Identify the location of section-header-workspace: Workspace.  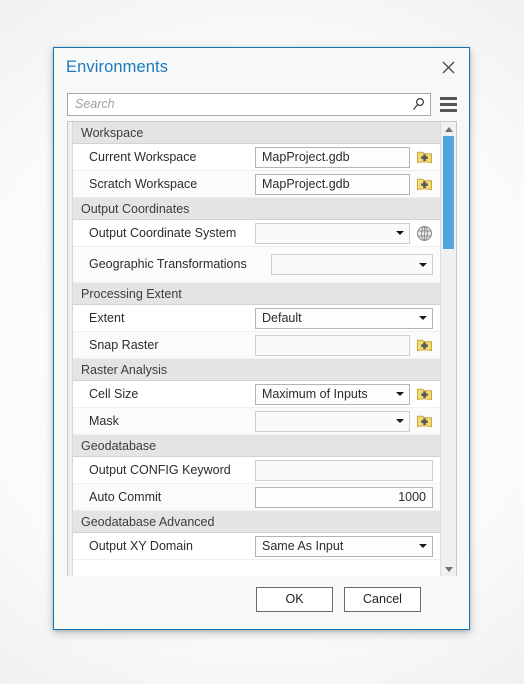
(254, 133).